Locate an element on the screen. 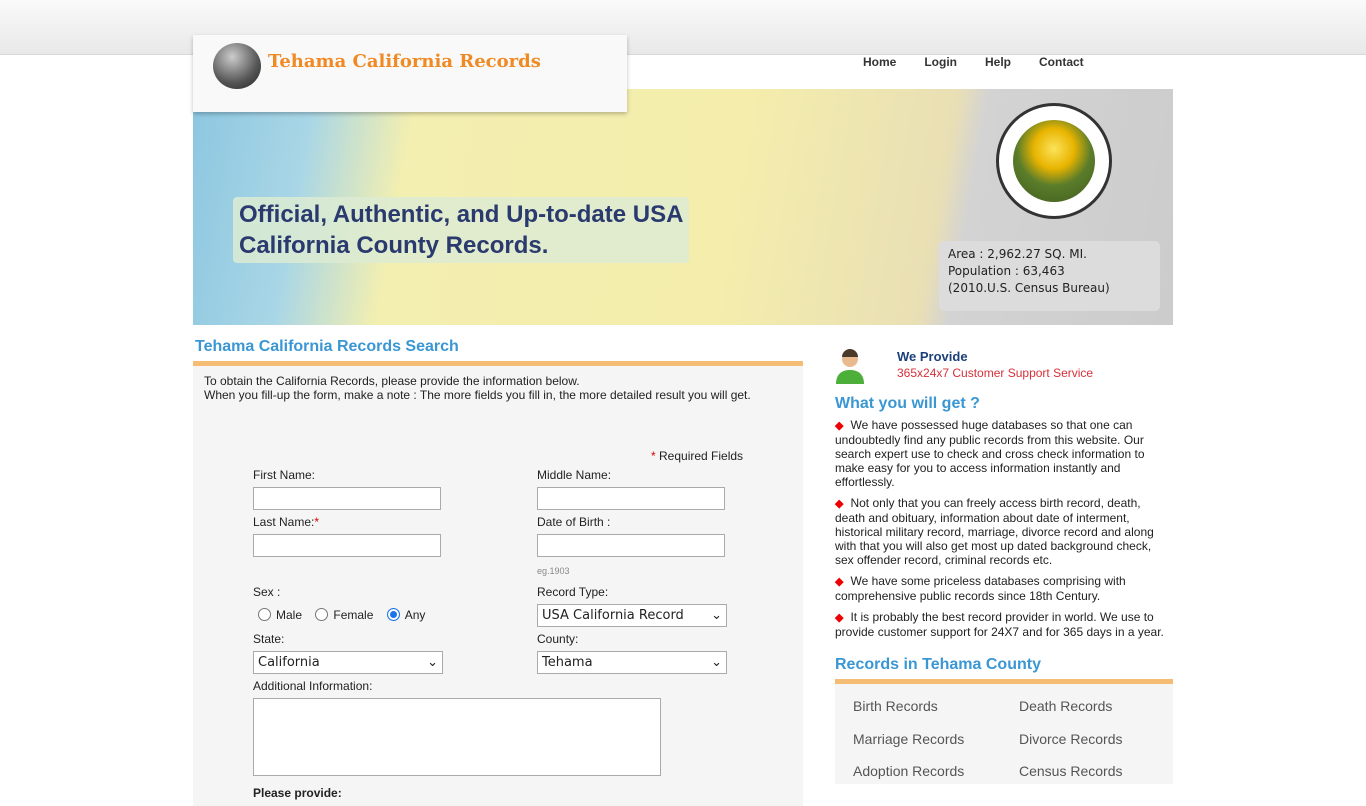 The image size is (1366, 806). headline-line-2: California County Records. is located at coordinates (394, 245).